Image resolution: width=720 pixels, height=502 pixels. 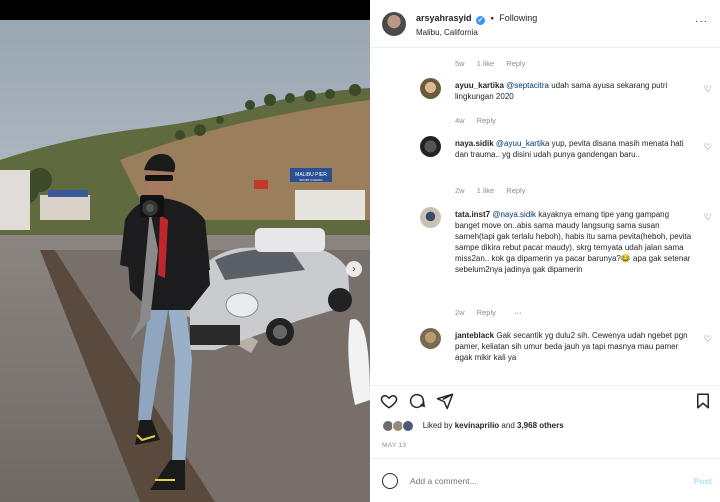 I want to click on comment-mention: @septacitra, so click(x=527, y=85).